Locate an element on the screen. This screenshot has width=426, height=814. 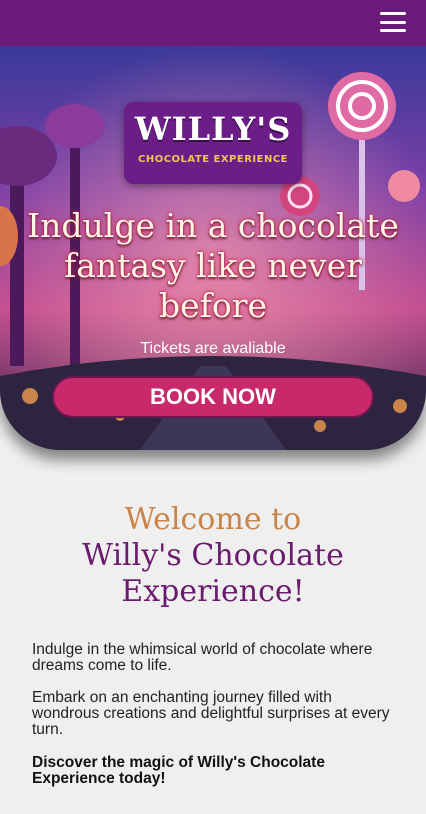
book-now-button: BOOK NOW is located at coordinates (213, 397).